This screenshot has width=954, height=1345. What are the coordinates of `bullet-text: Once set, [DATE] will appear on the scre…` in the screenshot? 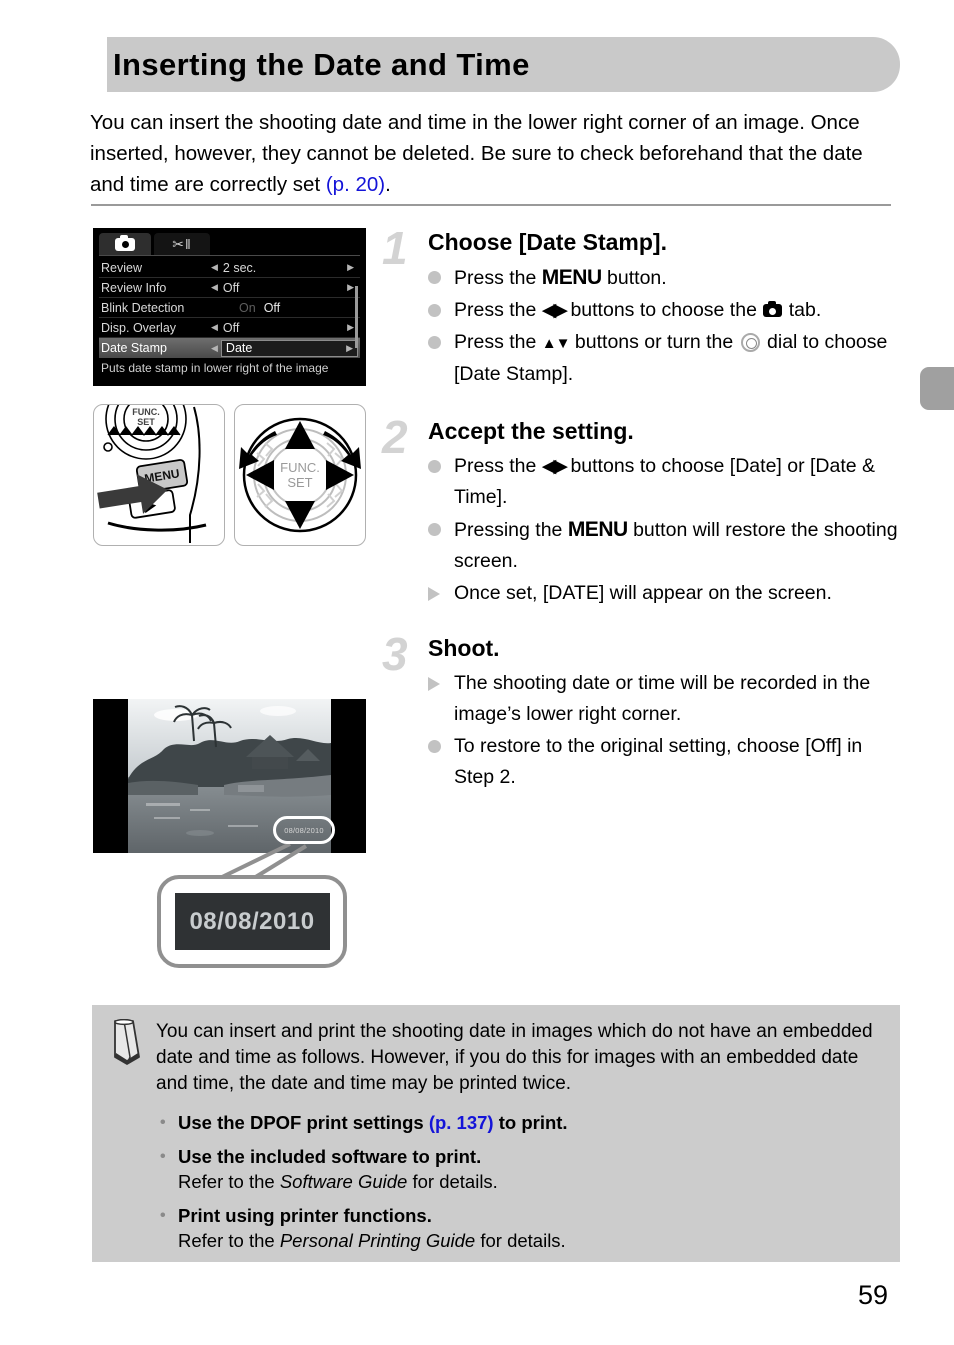 It's located at (643, 593).